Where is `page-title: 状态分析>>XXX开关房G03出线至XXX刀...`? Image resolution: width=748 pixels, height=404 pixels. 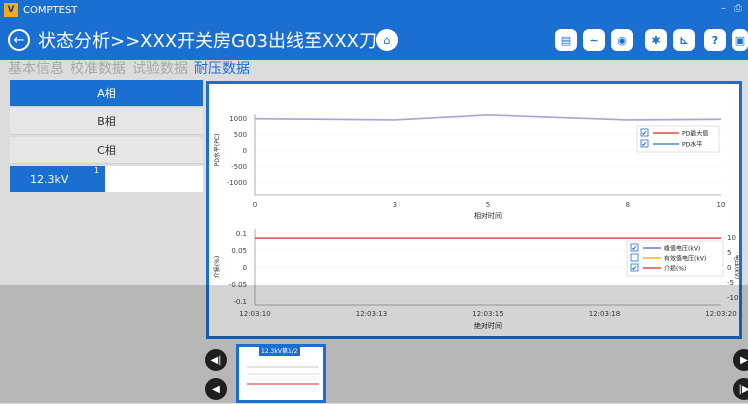
page-title: 状态分析>>XXX开关房G03出线至XXX刀... is located at coordinates (216, 41).